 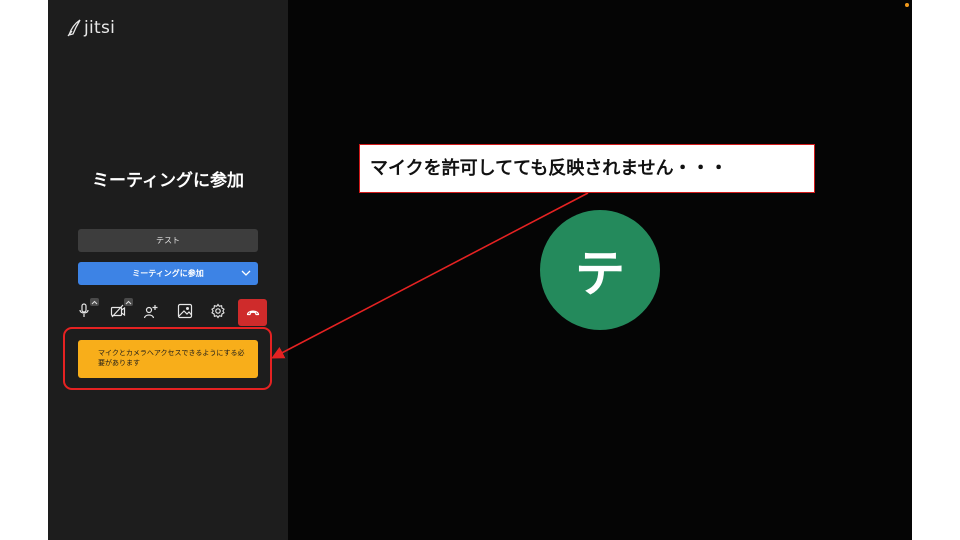 I want to click on annotation-arrow, so click(x=430, y=275).